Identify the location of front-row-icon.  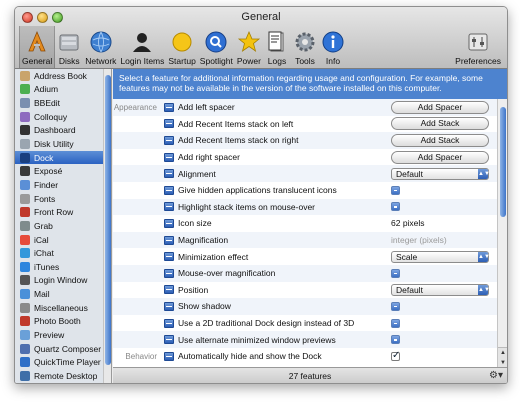
(25, 212).